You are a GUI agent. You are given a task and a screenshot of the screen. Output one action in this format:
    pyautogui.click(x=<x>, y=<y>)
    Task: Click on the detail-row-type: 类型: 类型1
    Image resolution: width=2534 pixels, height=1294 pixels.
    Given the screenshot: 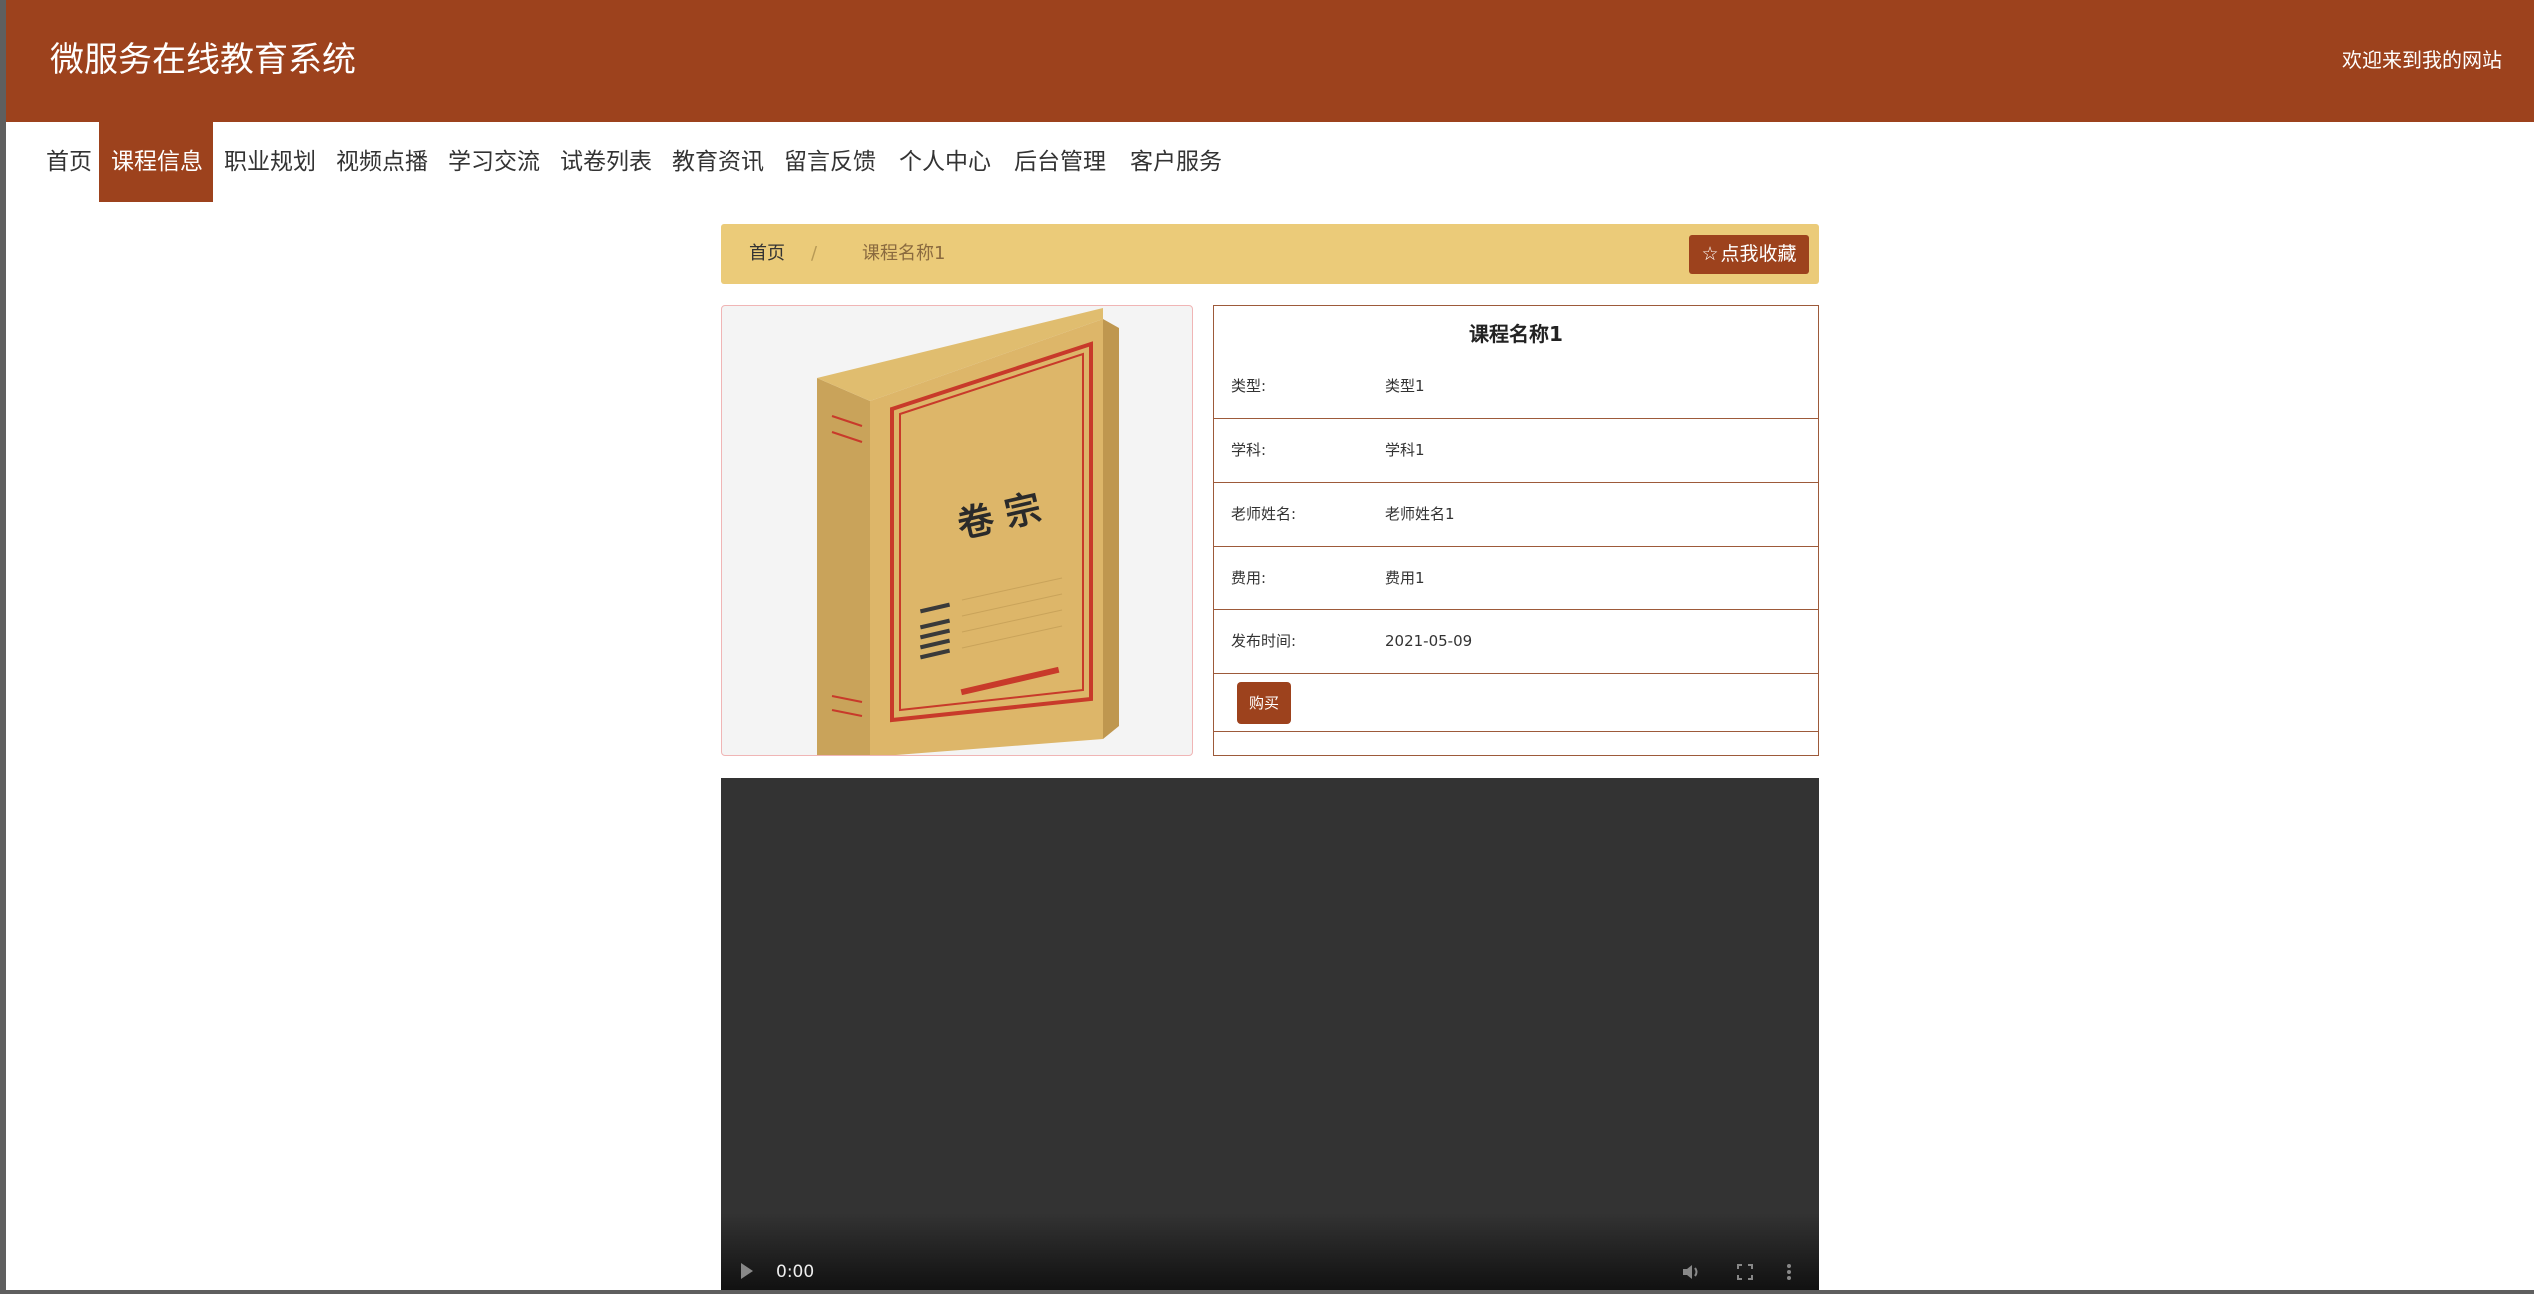 What is the action you would take?
    pyautogui.click(x=1516, y=362)
    